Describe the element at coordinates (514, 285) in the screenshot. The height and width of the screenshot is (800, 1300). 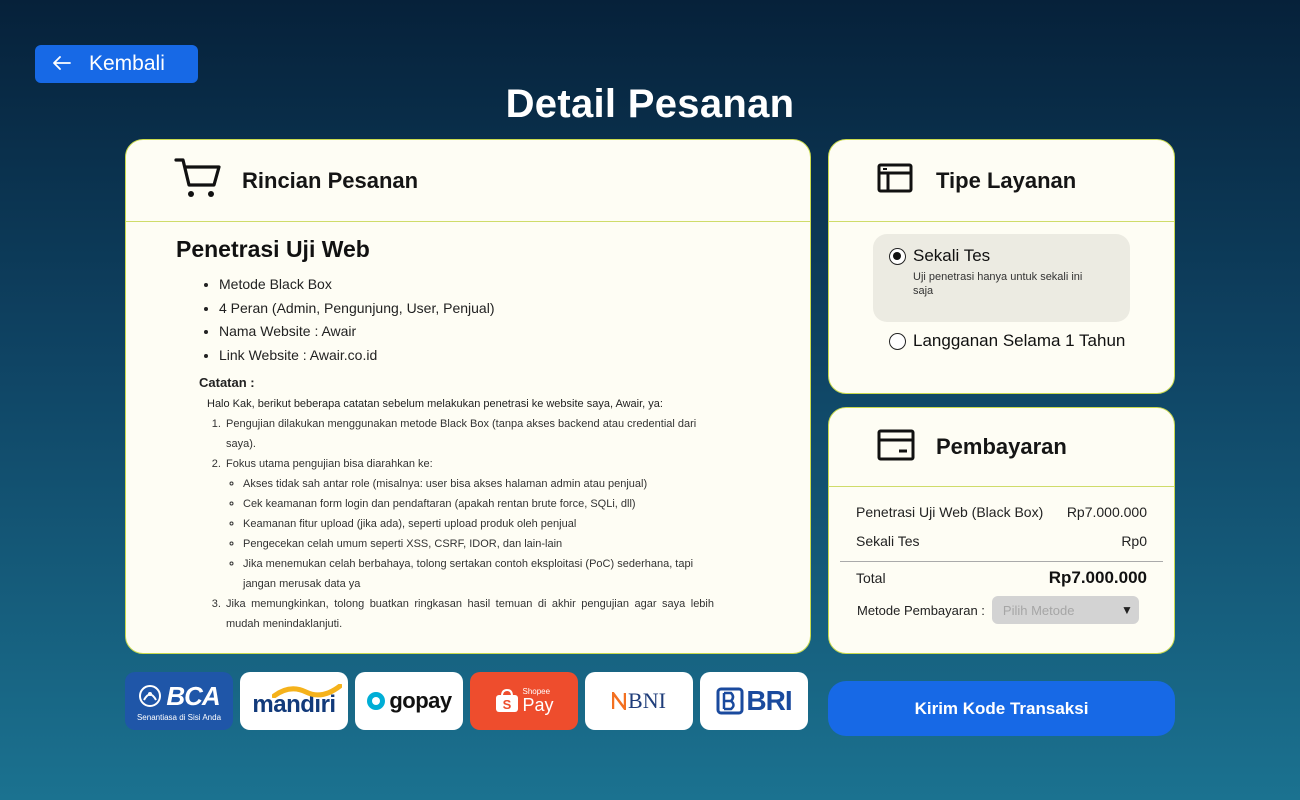
I see `list-item: Metode Black Box` at that location.